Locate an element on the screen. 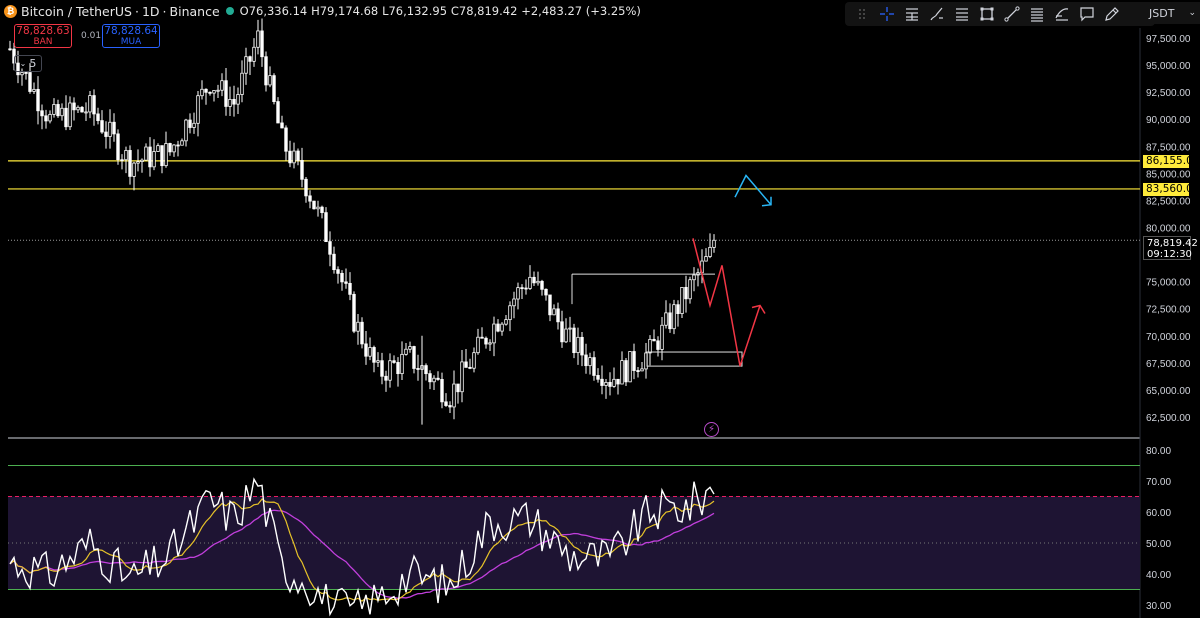 The width and height of the screenshot is (1200, 618). regression-trend-icon is located at coordinates (1061, 14).